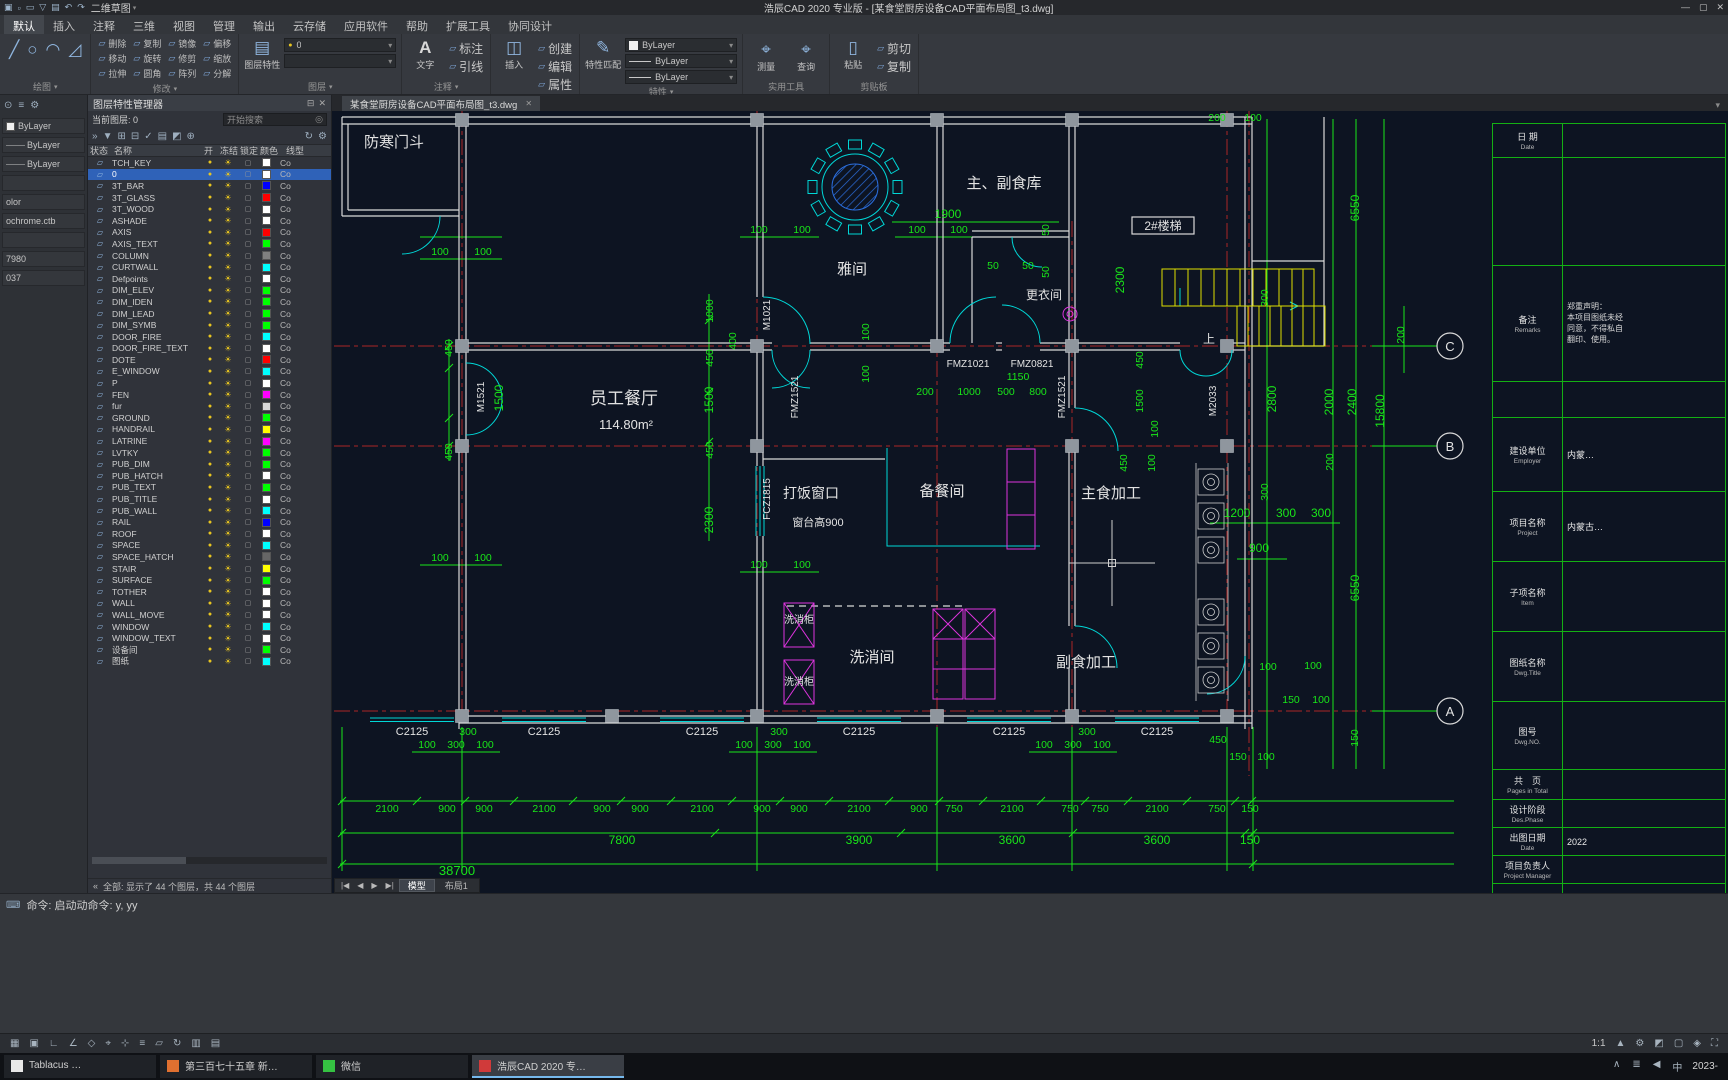 The width and height of the screenshot is (1728, 1080). I want to click on layer-row-PUB_HATCH: ▱ PUB_HATCH ● ☀ ▢ Co, so click(209, 476).